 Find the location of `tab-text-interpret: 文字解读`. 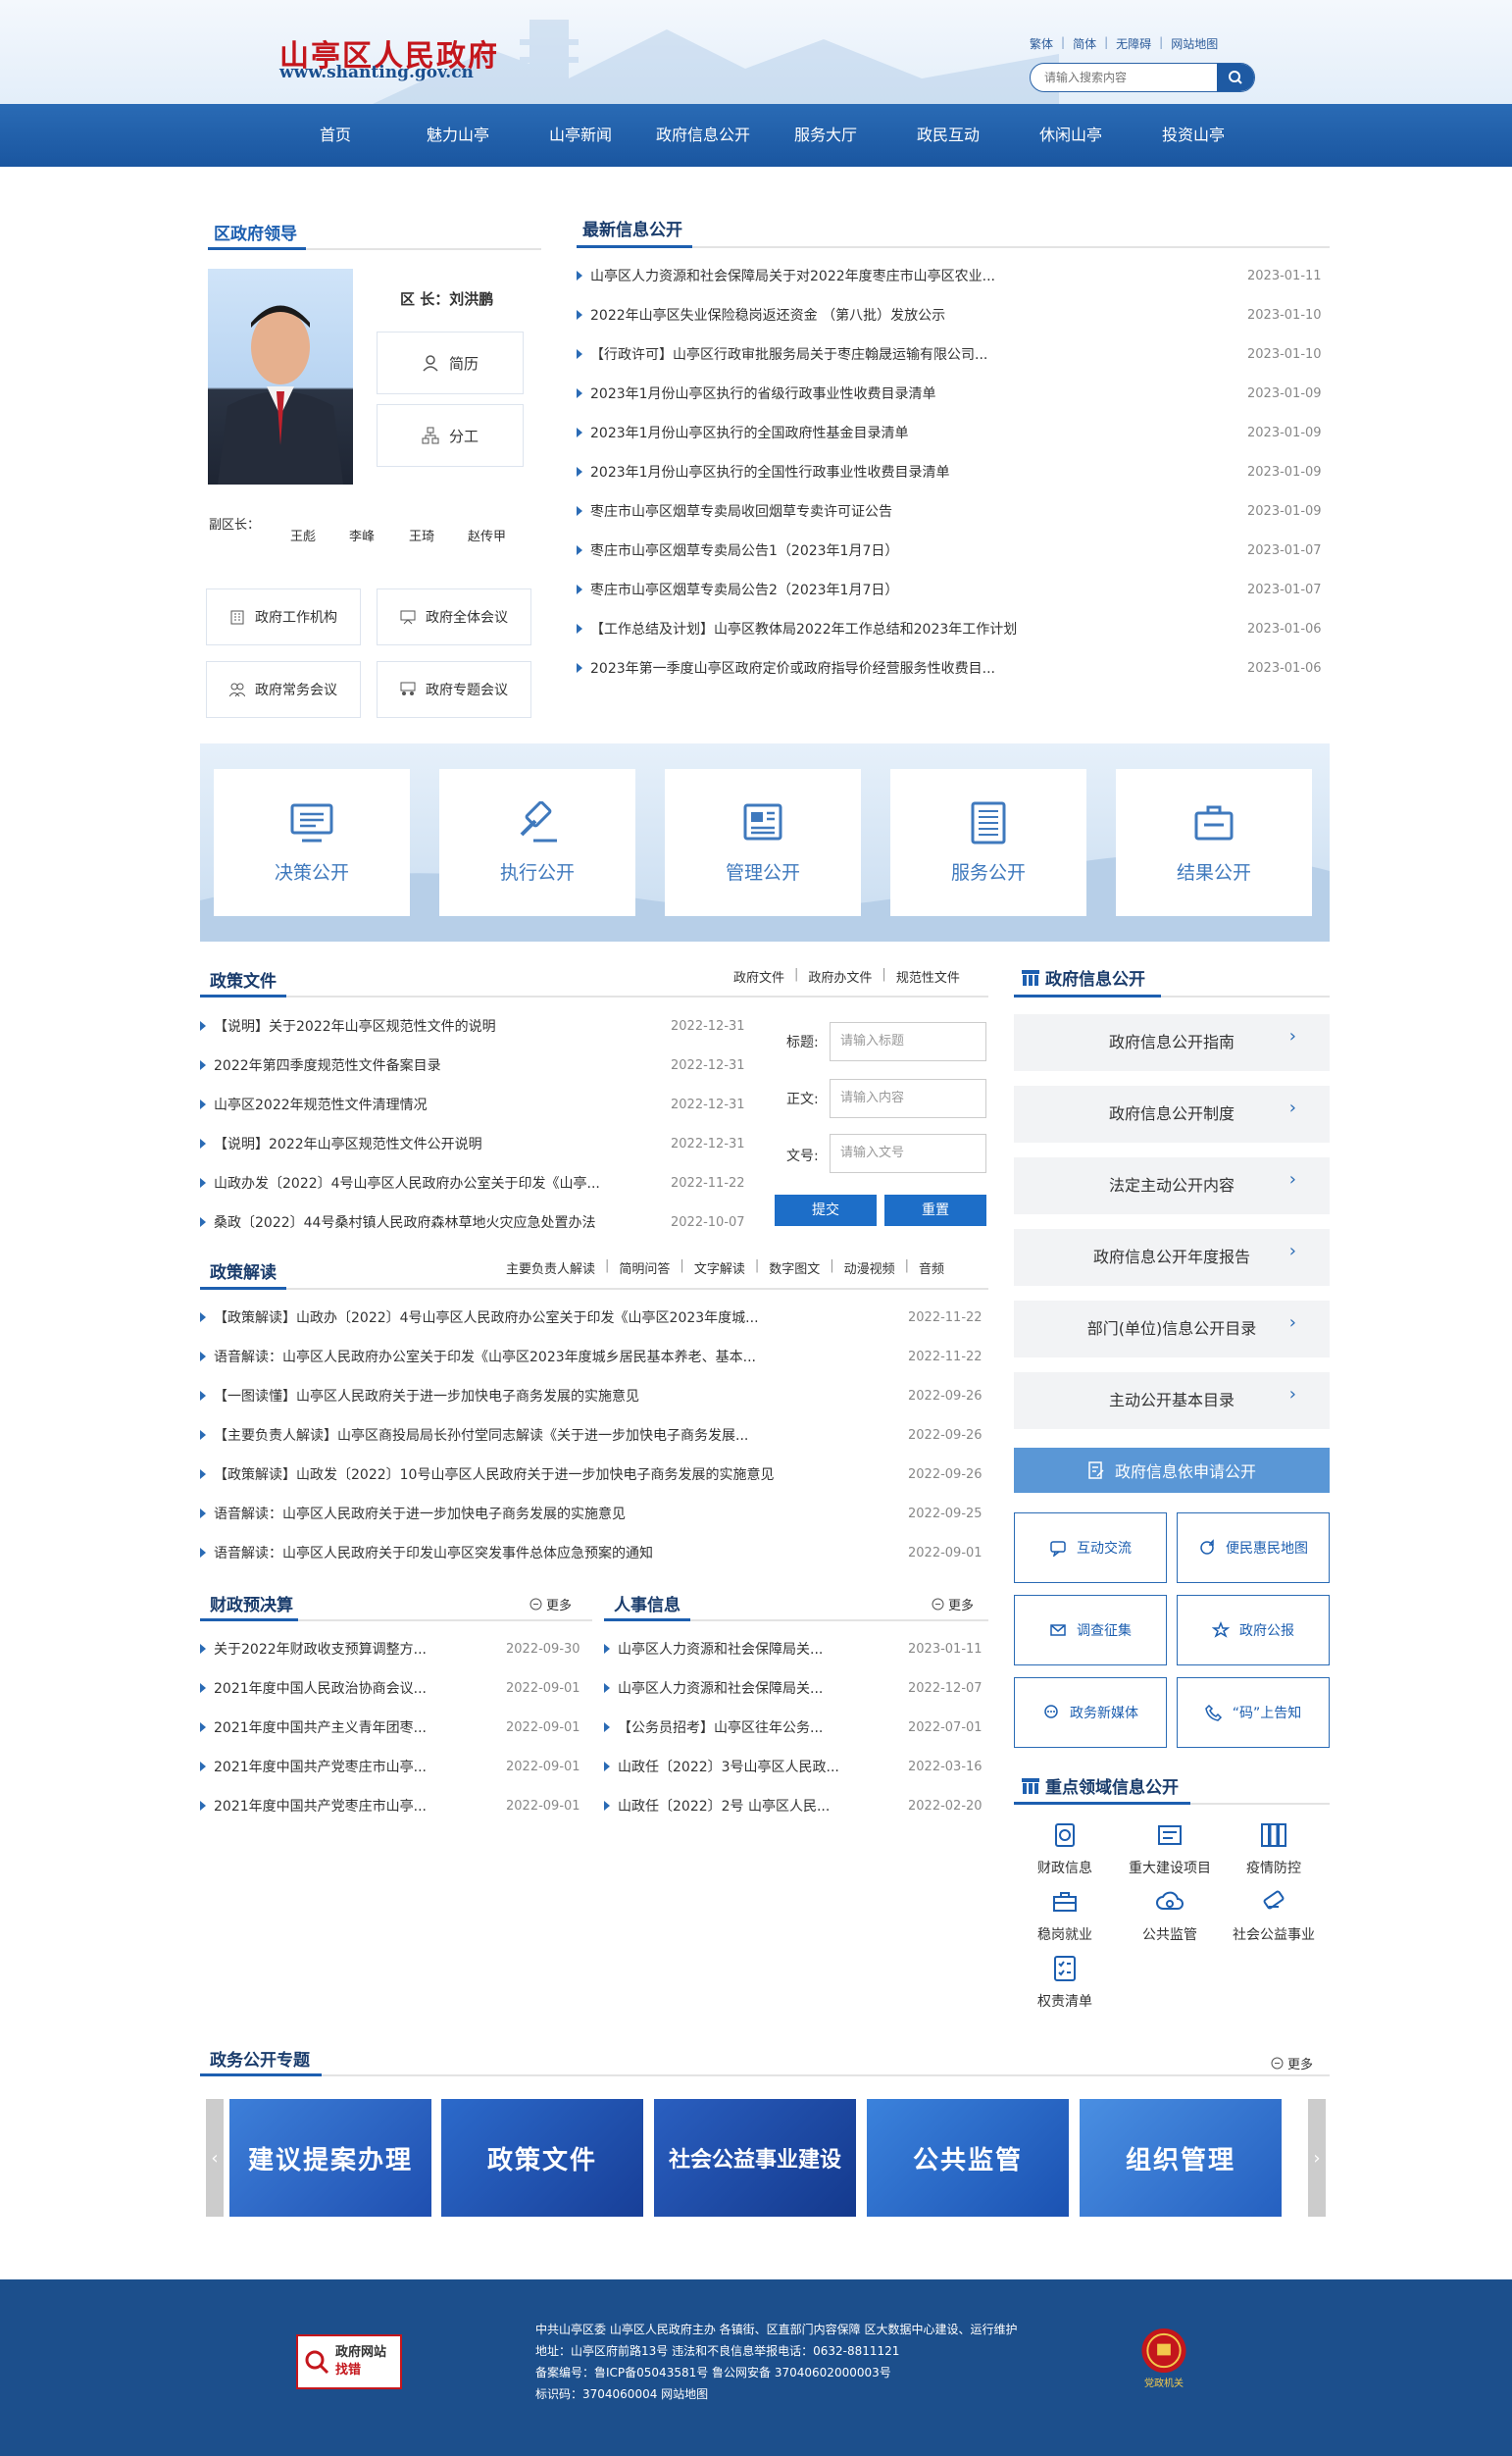

tab-text-interpret: 文字解读 is located at coordinates (719, 1267).